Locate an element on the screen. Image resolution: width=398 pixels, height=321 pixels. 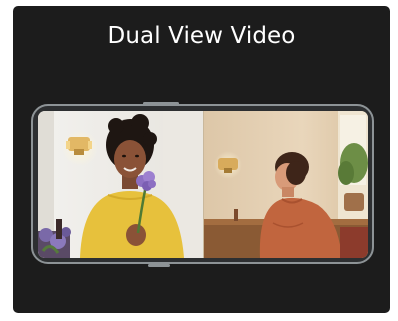
phone-power-button is located at coordinates (159, 265).